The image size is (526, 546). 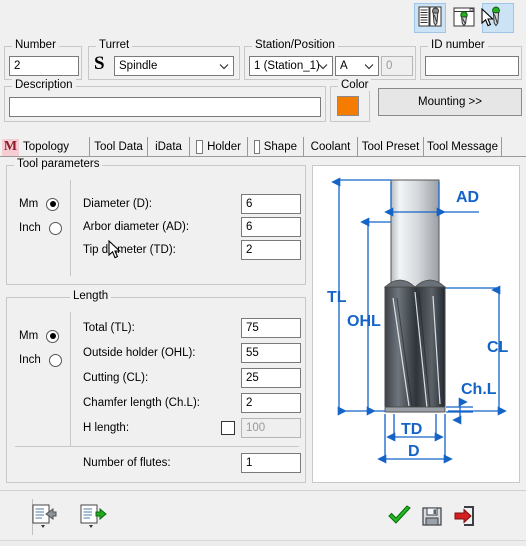 I want to click on list-right-arrow-icon, so click(x=93, y=517).